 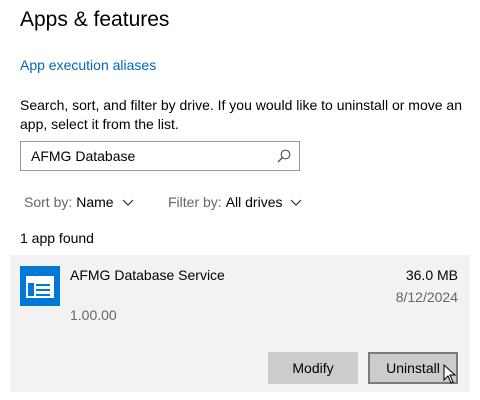 What do you see at coordinates (431, 275) in the screenshot?
I see `app-size: 36.0 MB` at bounding box center [431, 275].